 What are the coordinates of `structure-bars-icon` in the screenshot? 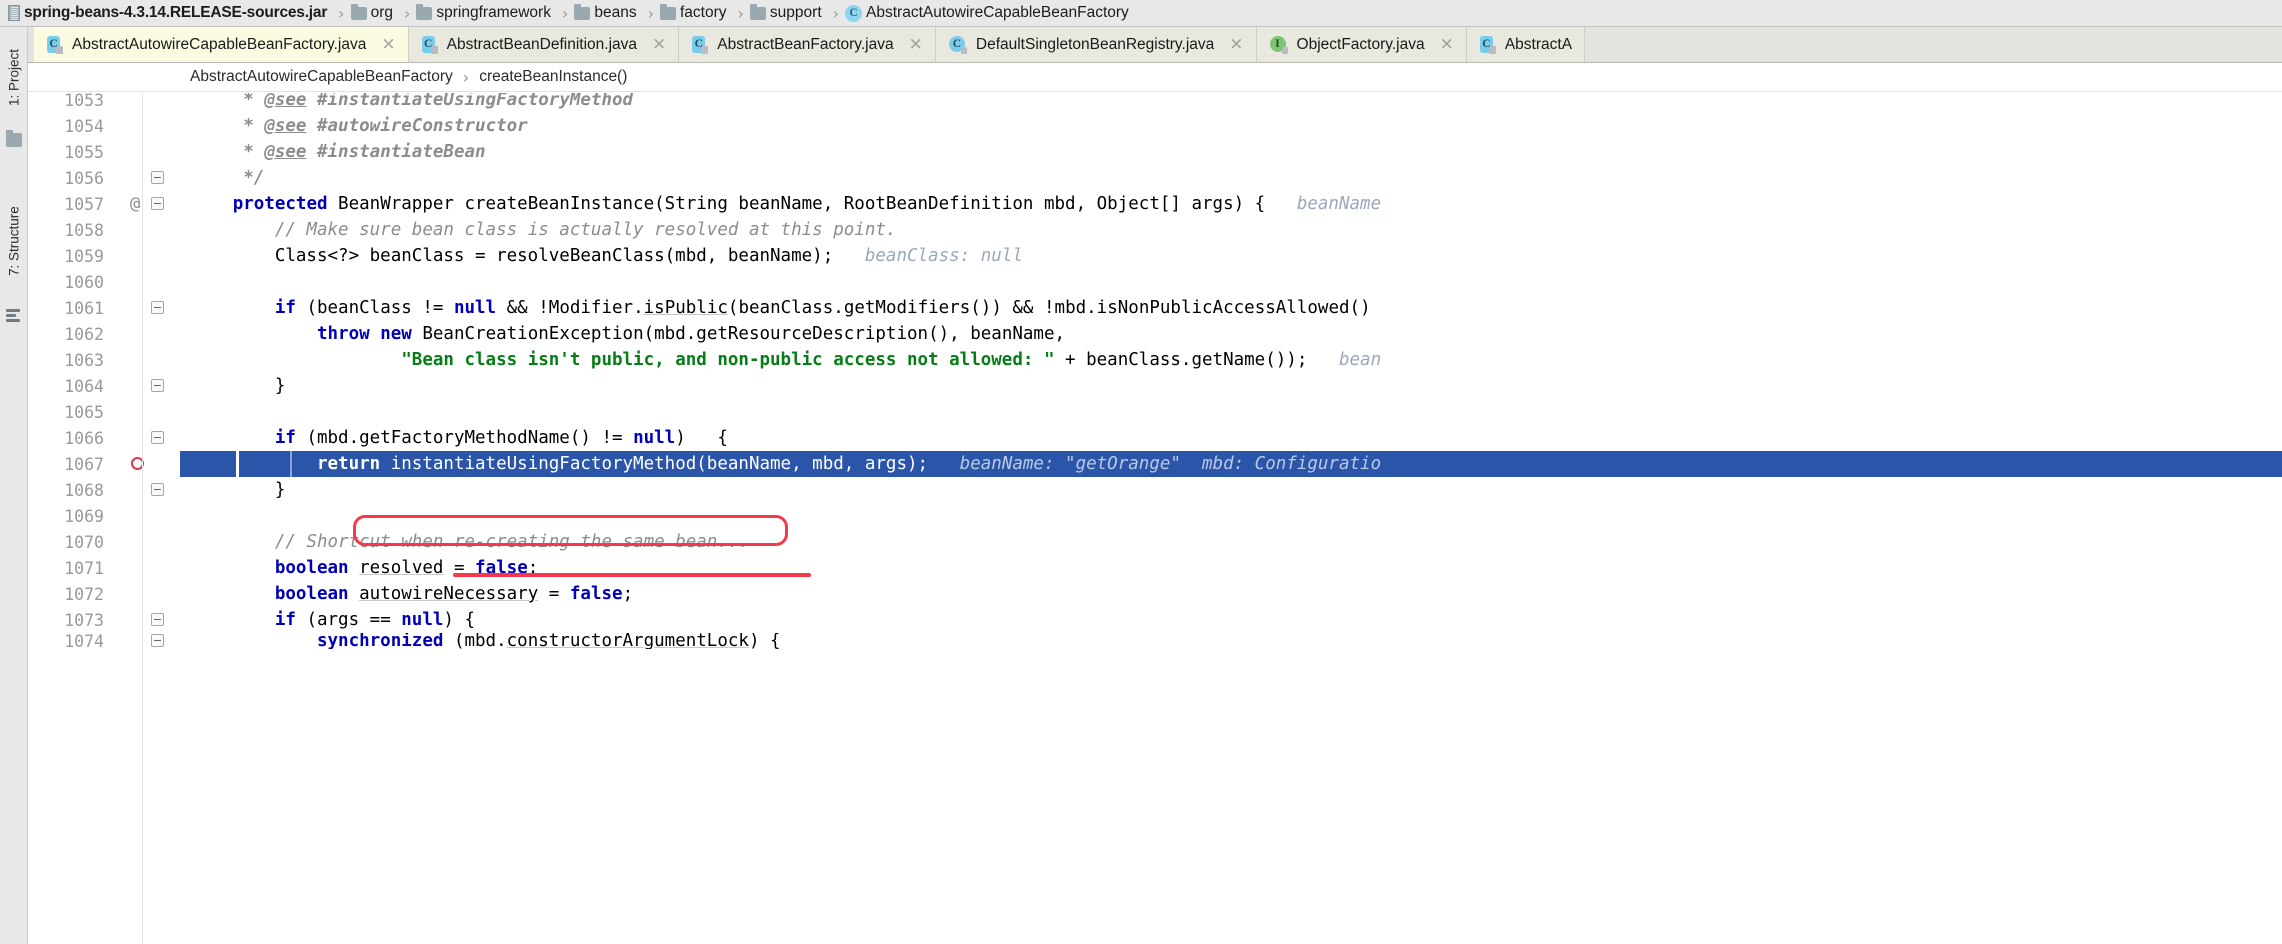 It's located at (14, 316).